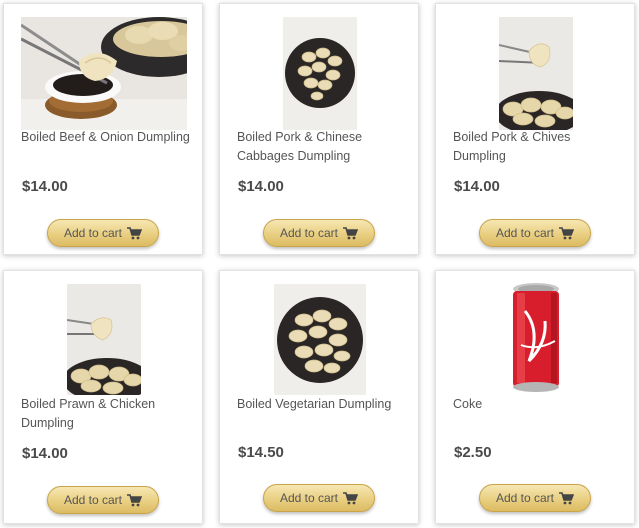  I want to click on dumpling-dipping-sauce-photo, so click(104, 73).